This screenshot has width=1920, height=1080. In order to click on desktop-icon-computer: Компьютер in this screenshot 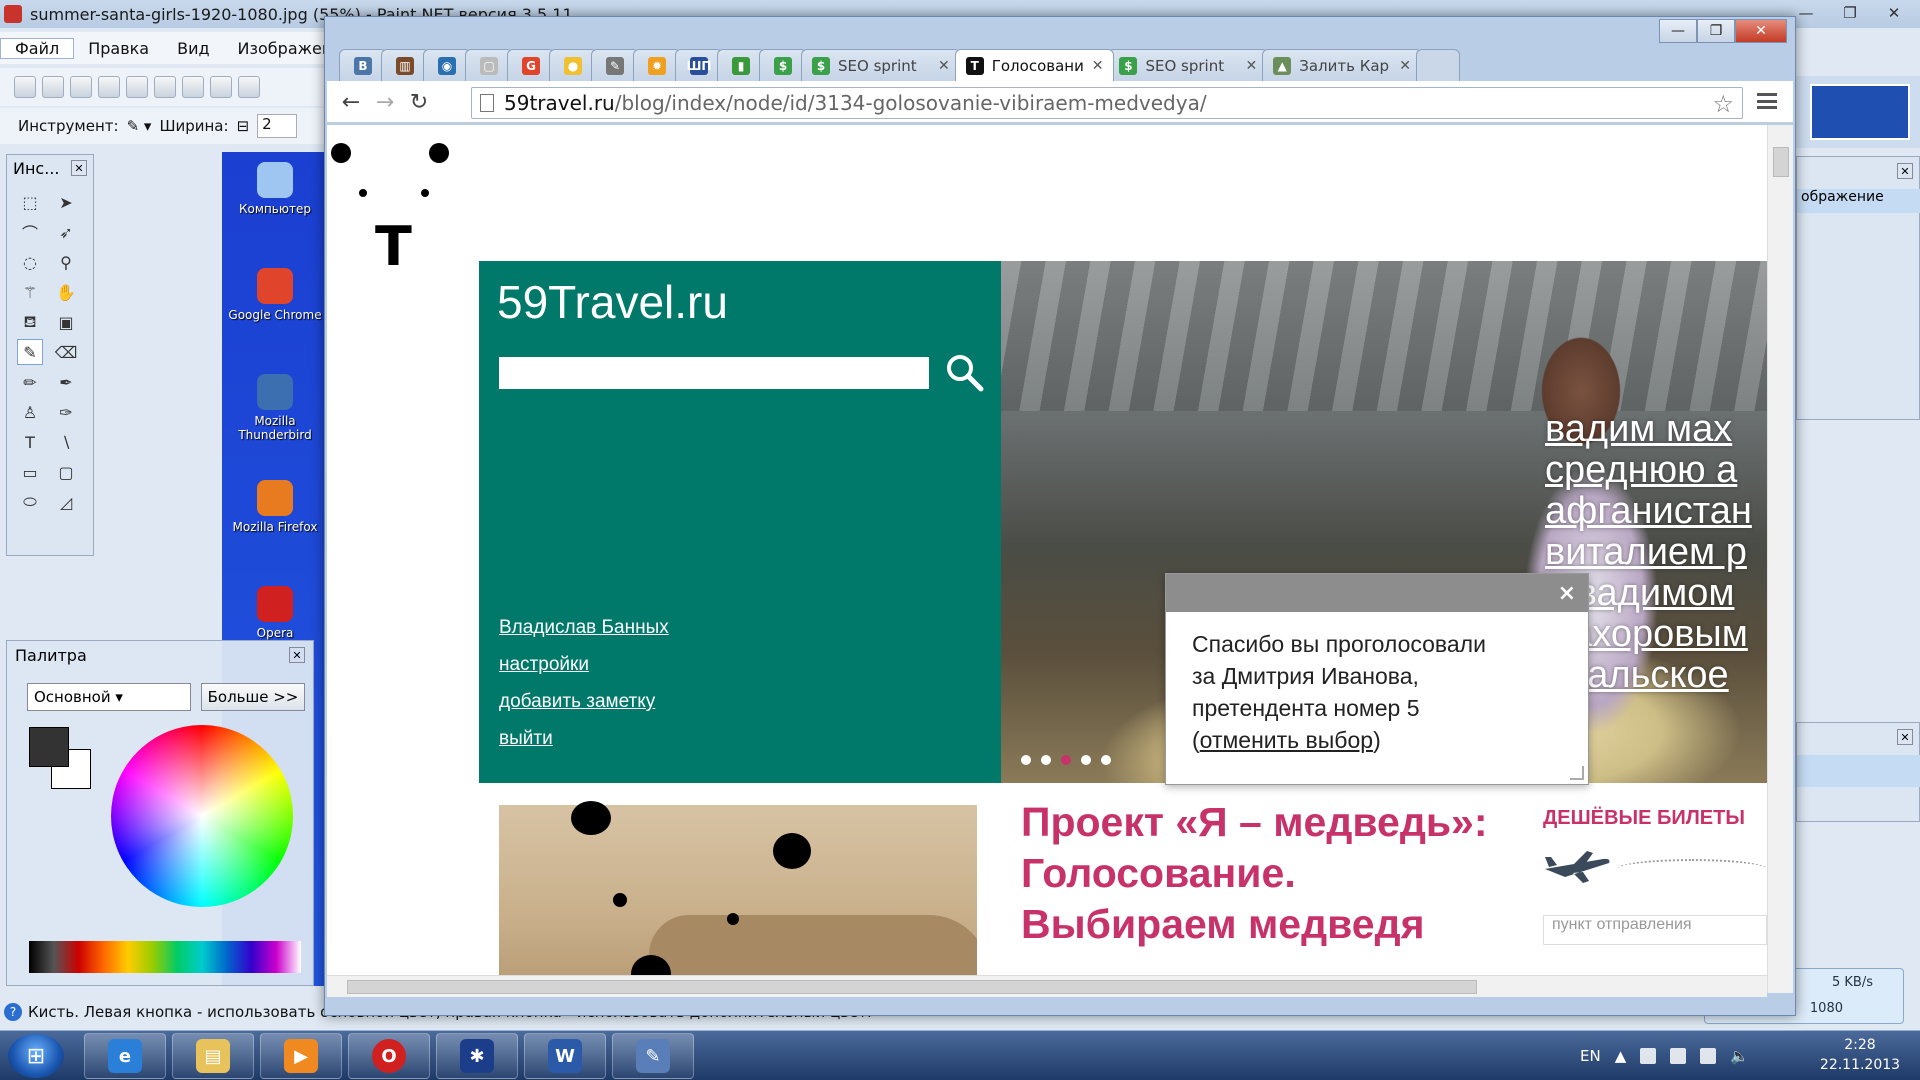, I will do `click(275, 189)`.